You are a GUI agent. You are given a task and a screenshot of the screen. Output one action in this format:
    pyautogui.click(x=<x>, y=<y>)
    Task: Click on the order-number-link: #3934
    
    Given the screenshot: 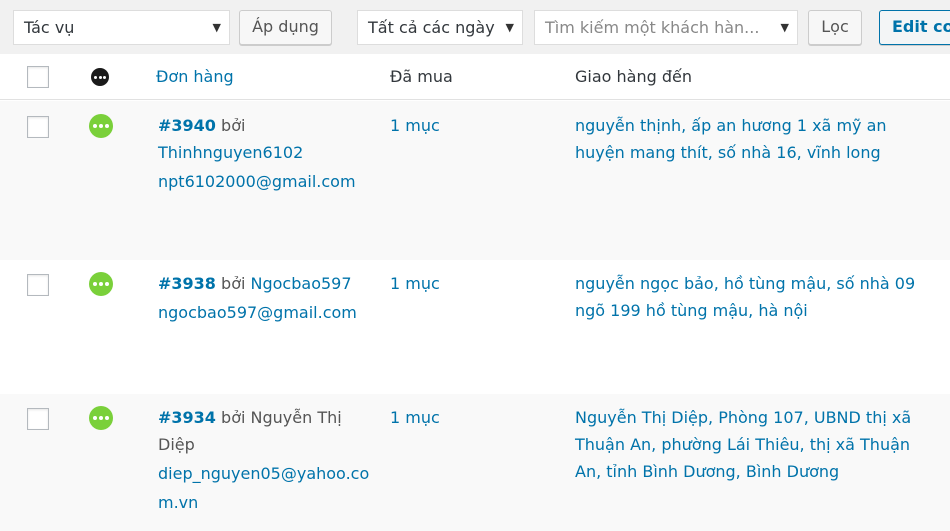 What is the action you would take?
    pyautogui.click(x=187, y=417)
    